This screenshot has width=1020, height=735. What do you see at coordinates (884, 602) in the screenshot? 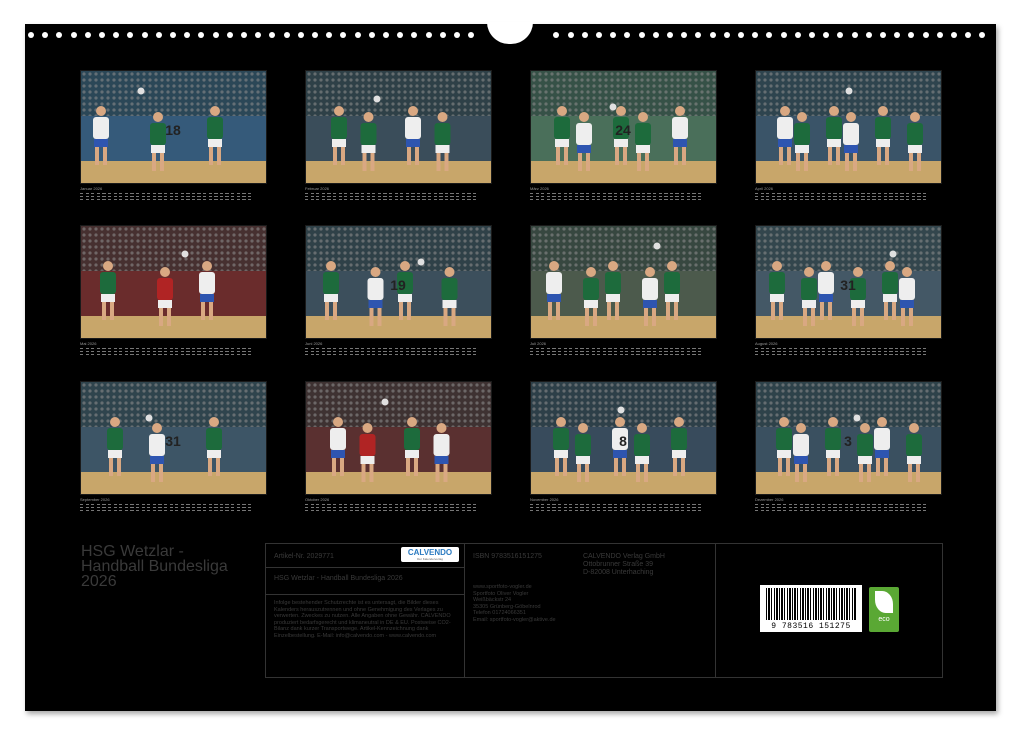
I see `leaf-icon` at bounding box center [884, 602].